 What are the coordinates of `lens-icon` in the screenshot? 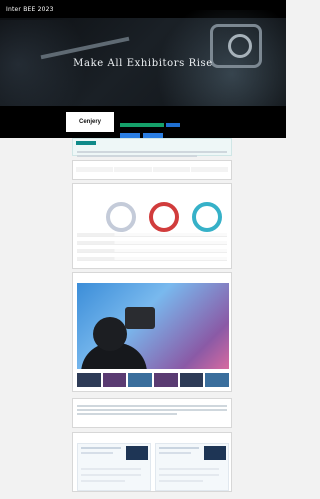 It's located at (240, 46).